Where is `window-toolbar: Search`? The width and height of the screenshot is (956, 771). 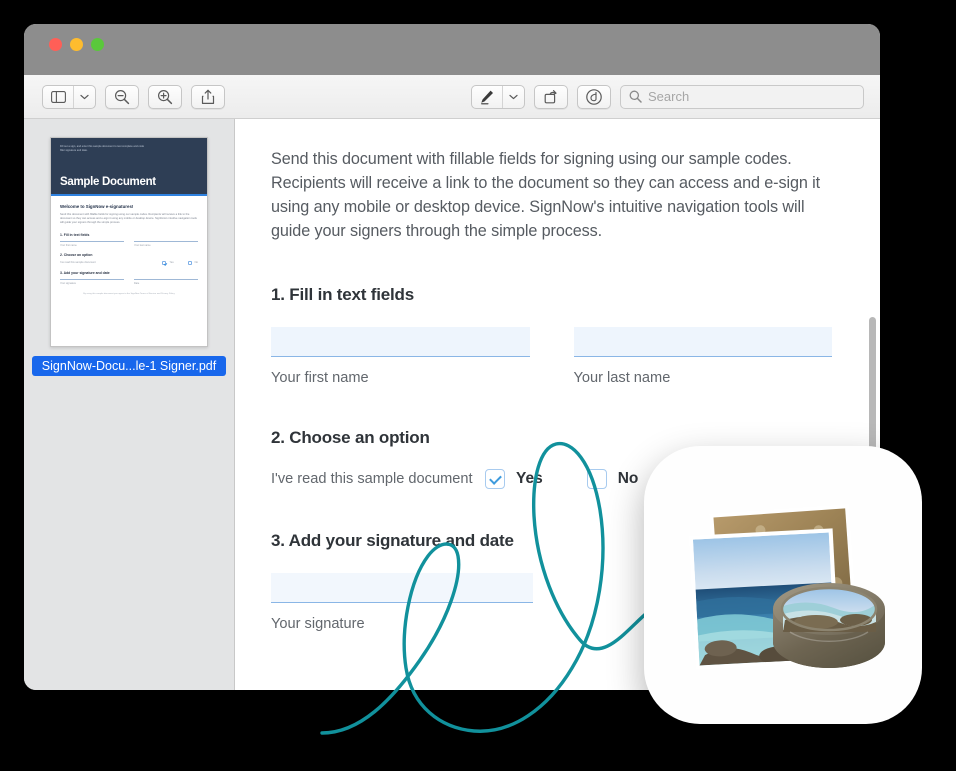 window-toolbar: Search is located at coordinates (452, 97).